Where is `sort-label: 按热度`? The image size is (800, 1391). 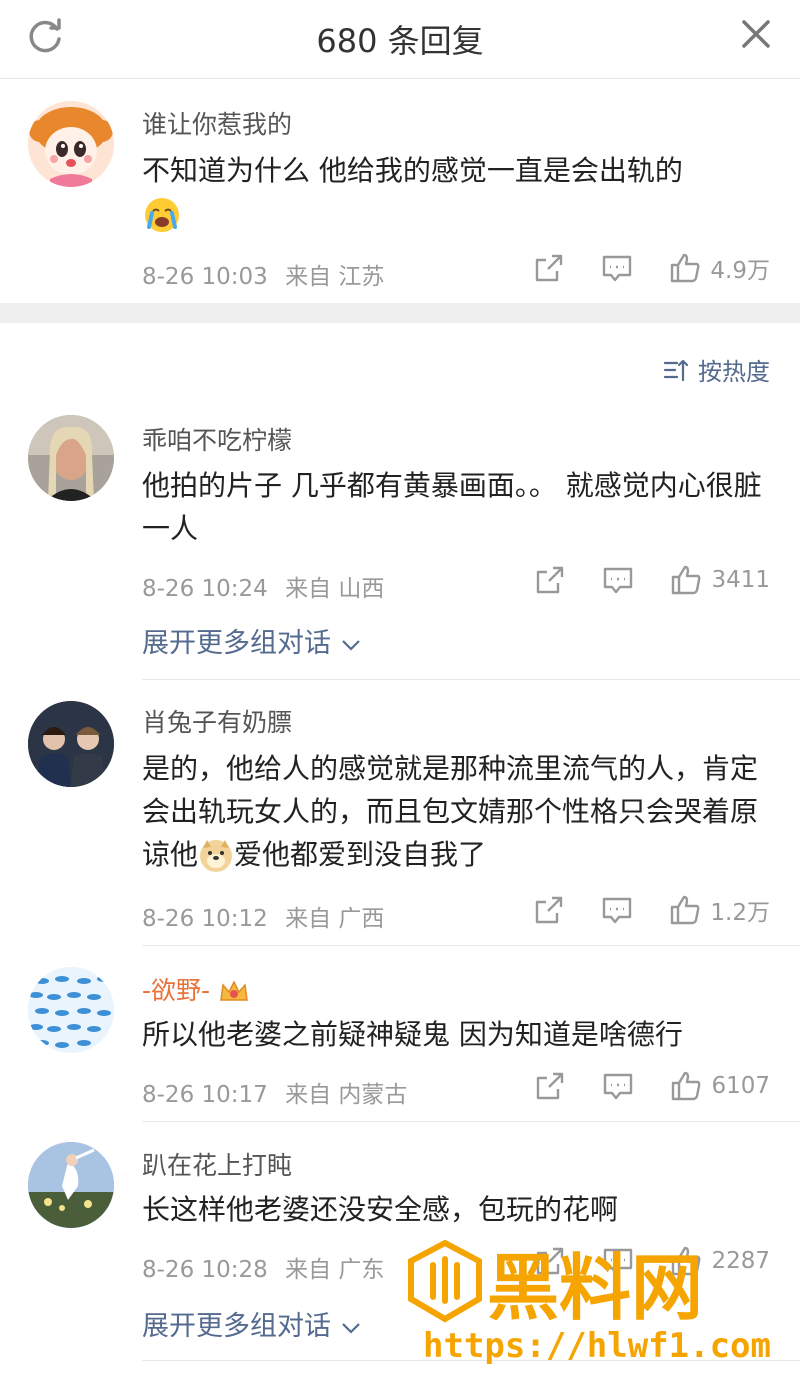
sort-label: 按热度 is located at coordinates (734, 372).